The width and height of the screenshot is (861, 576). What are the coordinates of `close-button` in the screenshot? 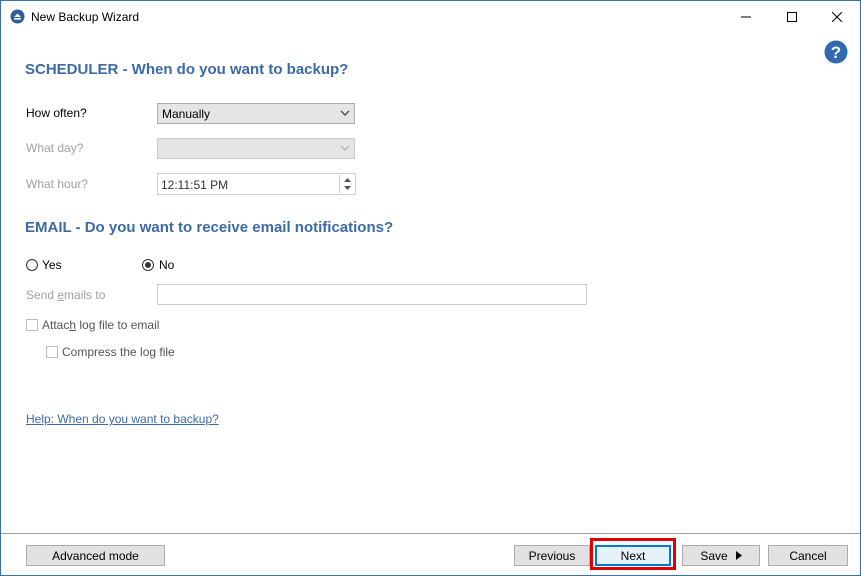 It's located at (837, 16).